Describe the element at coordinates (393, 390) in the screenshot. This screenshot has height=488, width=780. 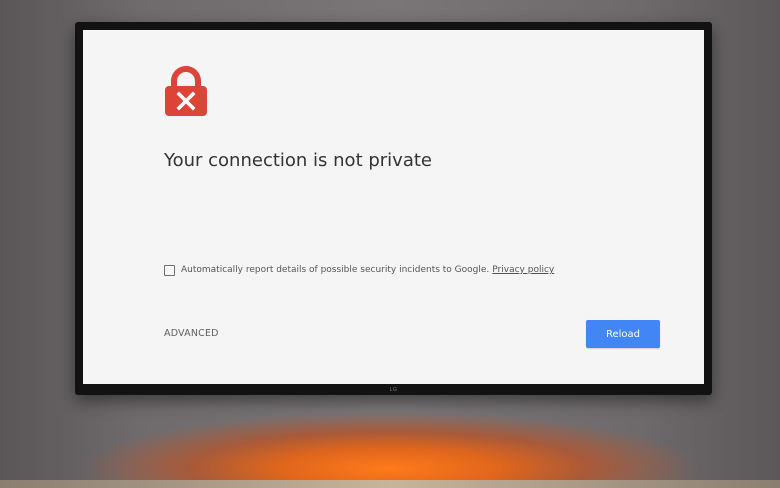
I see `tv-brand-logo: LG` at that location.